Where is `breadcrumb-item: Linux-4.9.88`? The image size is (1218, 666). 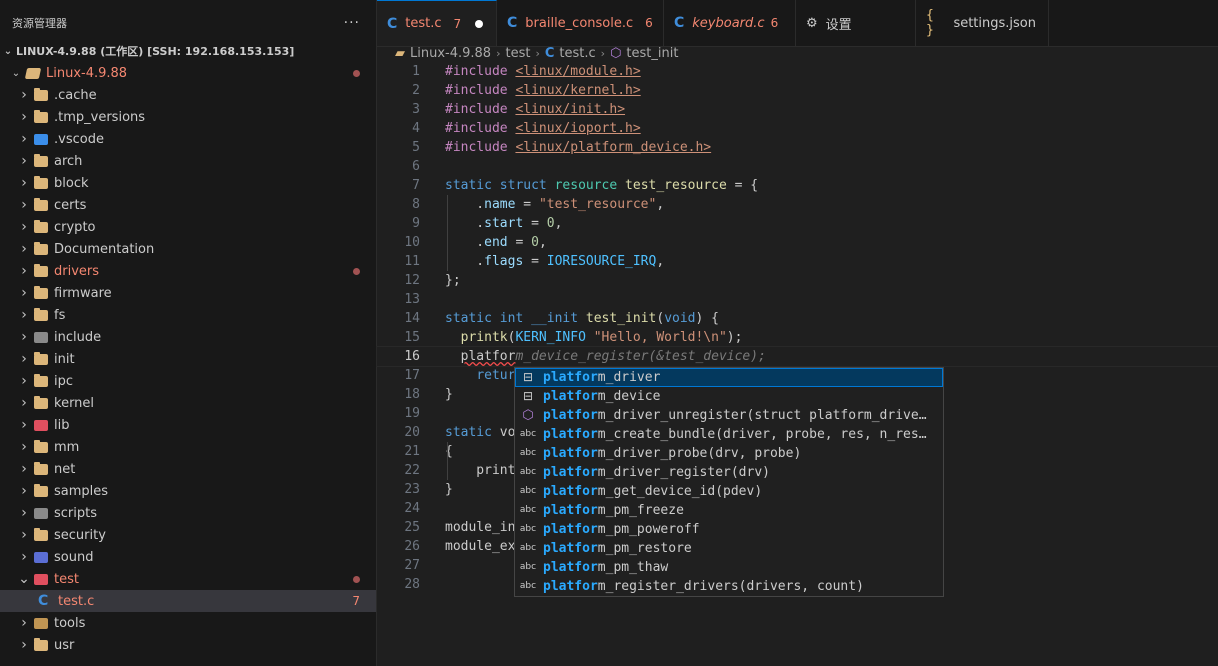
breadcrumb-item: Linux-4.9.88 is located at coordinates (450, 53).